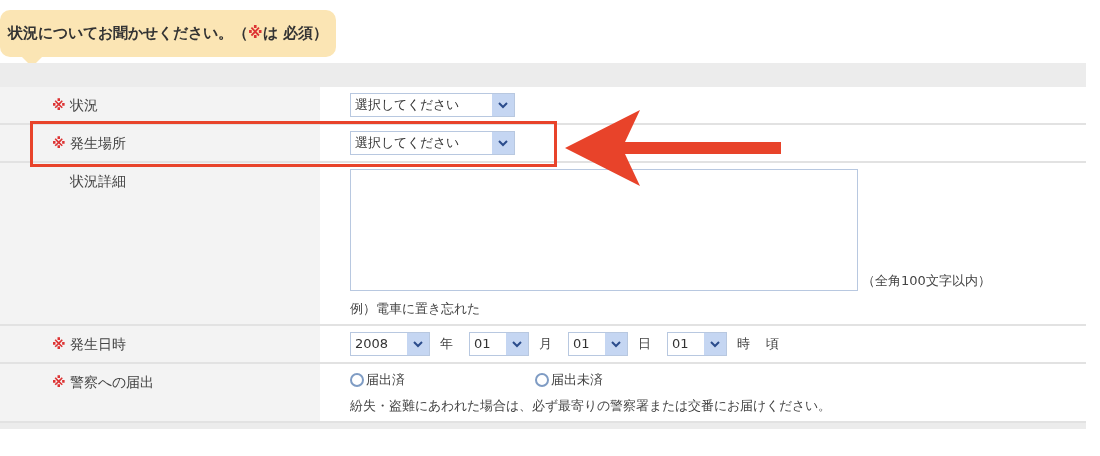  Describe the element at coordinates (604, 229) in the screenshot. I see `details-textarea` at that location.